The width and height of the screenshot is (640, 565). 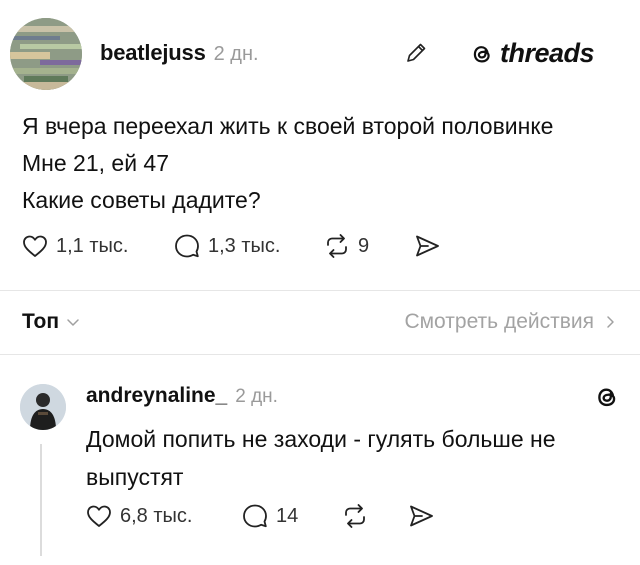 I want to click on reply-header: andreynaline_ 2 дн., so click(x=182, y=396).